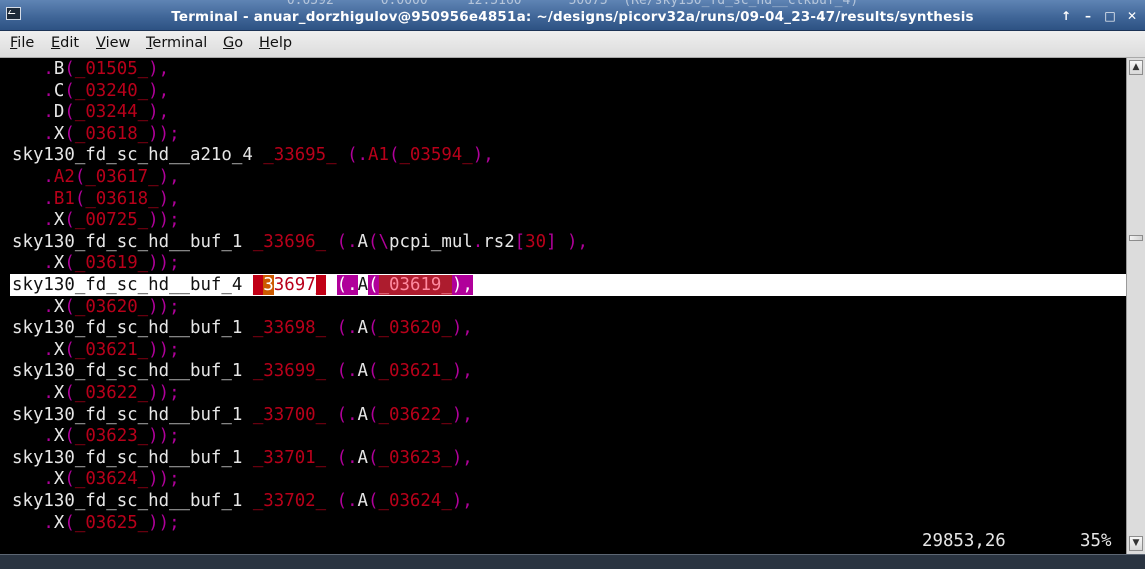 Image resolution: width=1145 pixels, height=569 pixels. What do you see at coordinates (1136, 67) in the screenshot?
I see `scroll-up-icon: ▲` at bounding box center [1136, 67].